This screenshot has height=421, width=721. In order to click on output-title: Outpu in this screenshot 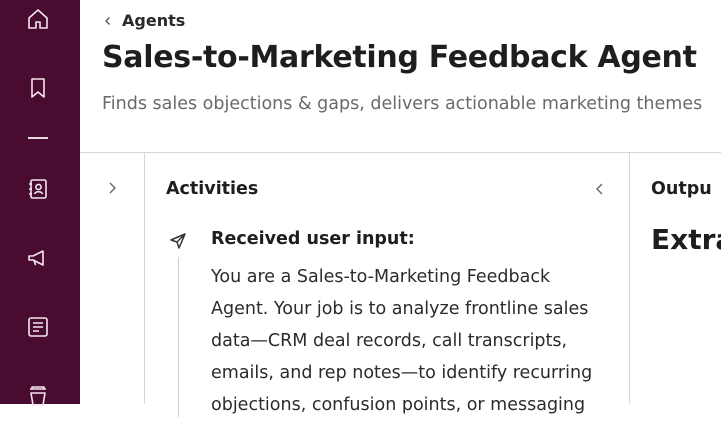, I will do `click(681, 189)`.